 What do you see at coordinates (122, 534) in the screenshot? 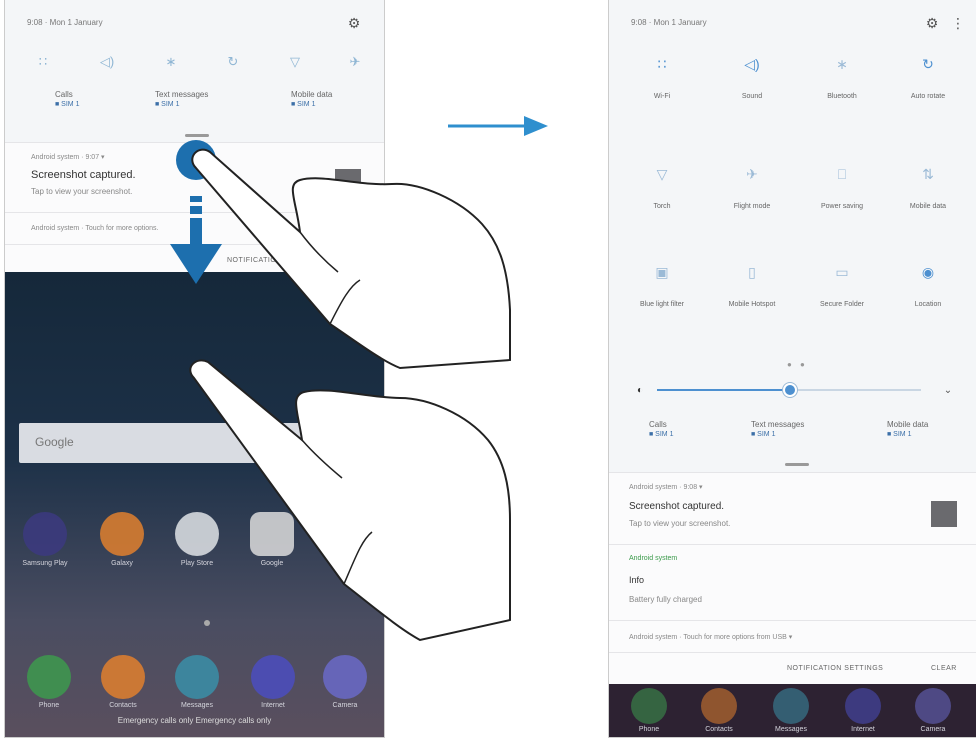
I see `app-galaxy-icon` at bounding box center [122, 534].